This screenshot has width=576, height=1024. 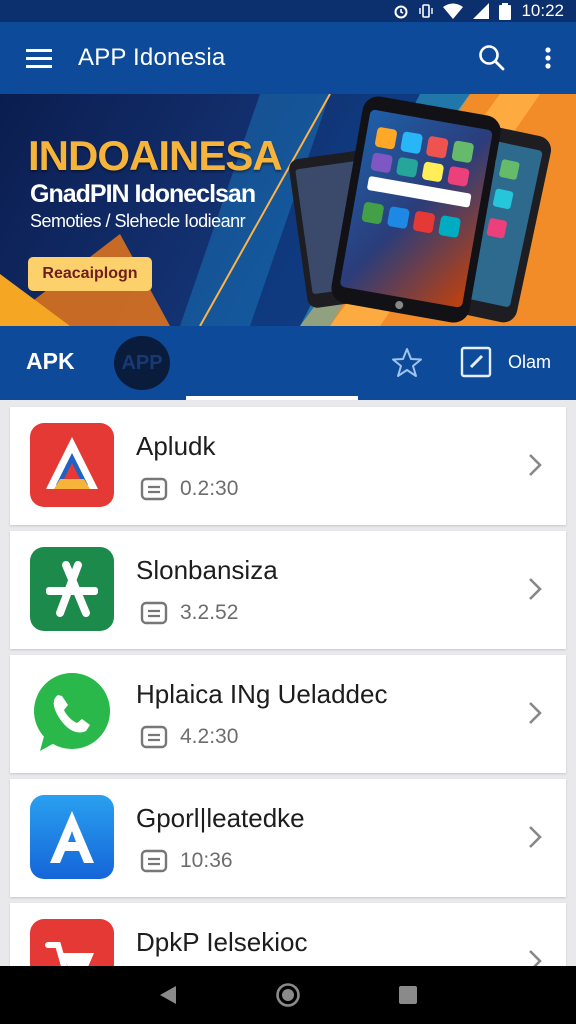 What do you see at coordinates (288, 363) in the screenshot?
I see `tab-bar: APK APP Olam` at bounding box center [288, 363].